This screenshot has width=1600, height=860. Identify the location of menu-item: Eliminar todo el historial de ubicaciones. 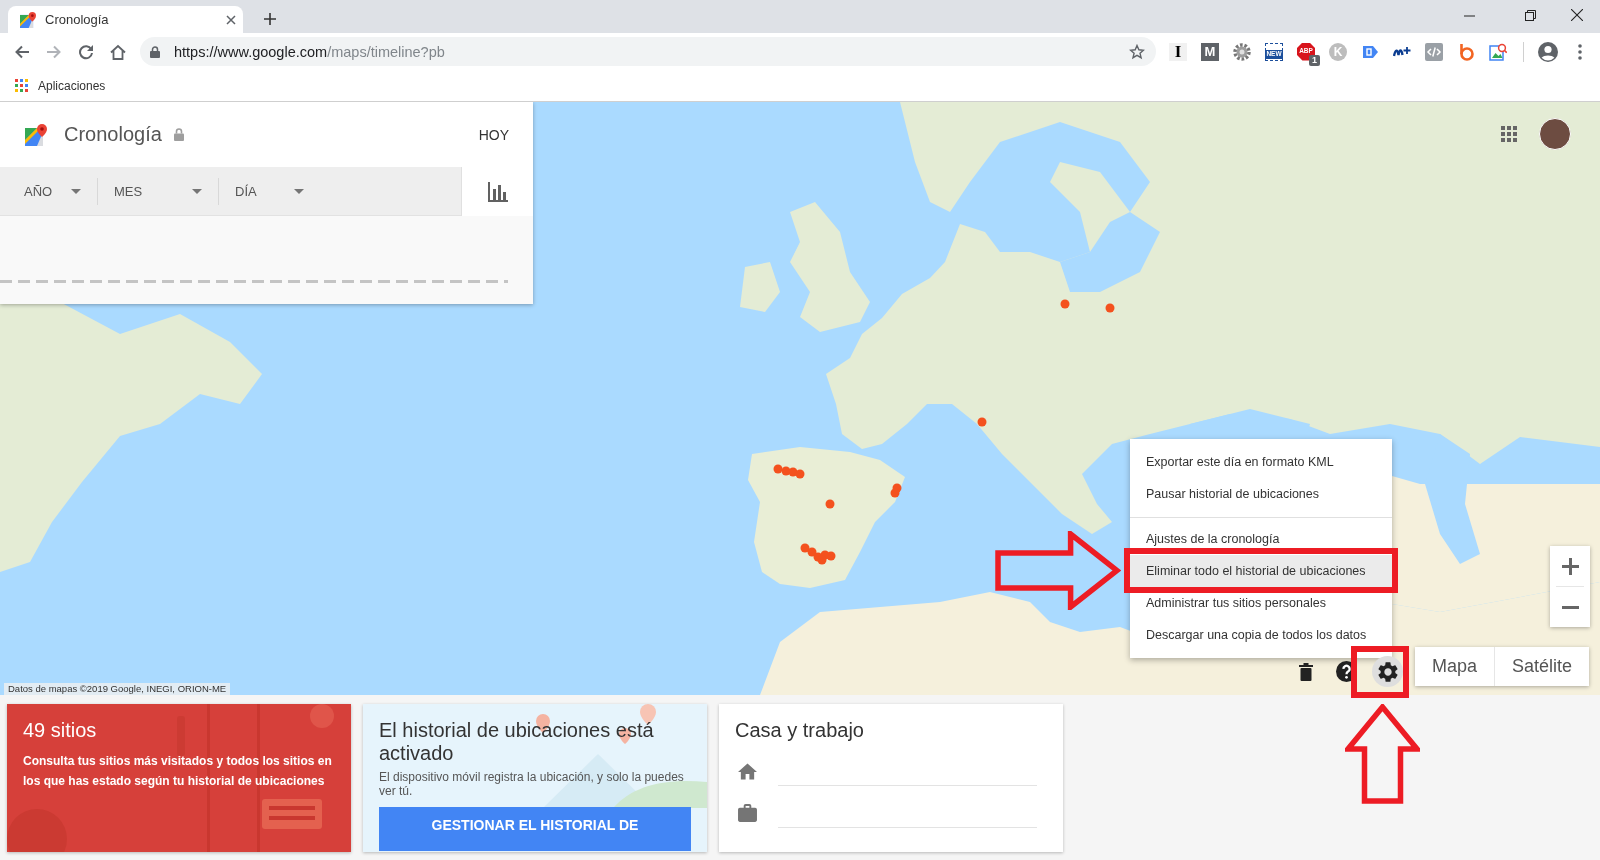
(1261, 571).